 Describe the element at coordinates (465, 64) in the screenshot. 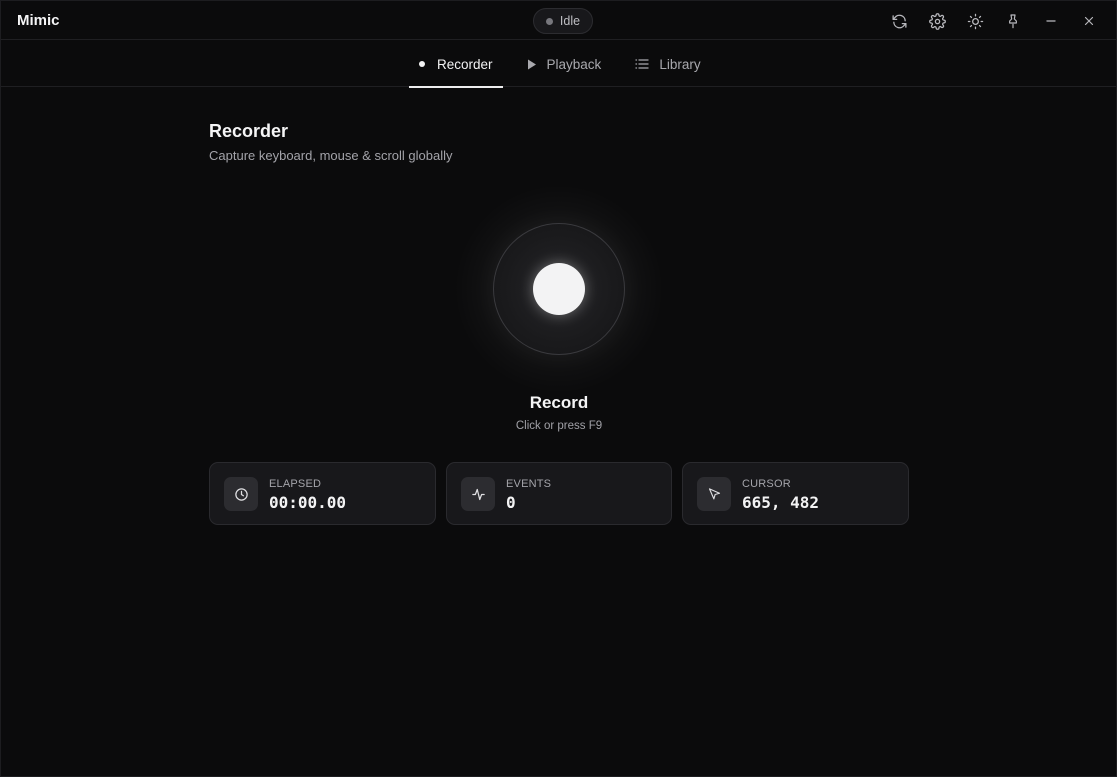

I see `tab-label: Recorder` at that location.